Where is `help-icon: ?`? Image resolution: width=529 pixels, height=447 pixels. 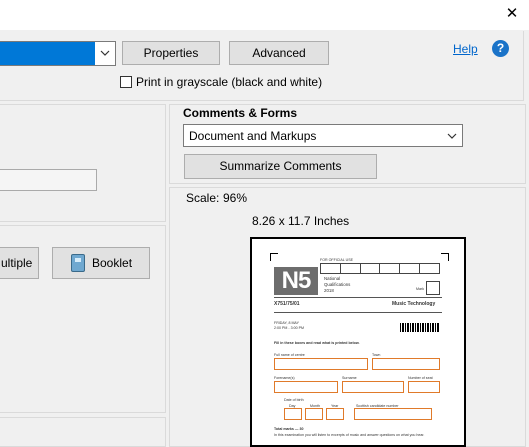
help-icon: ? is located at coordinates (500, 48).